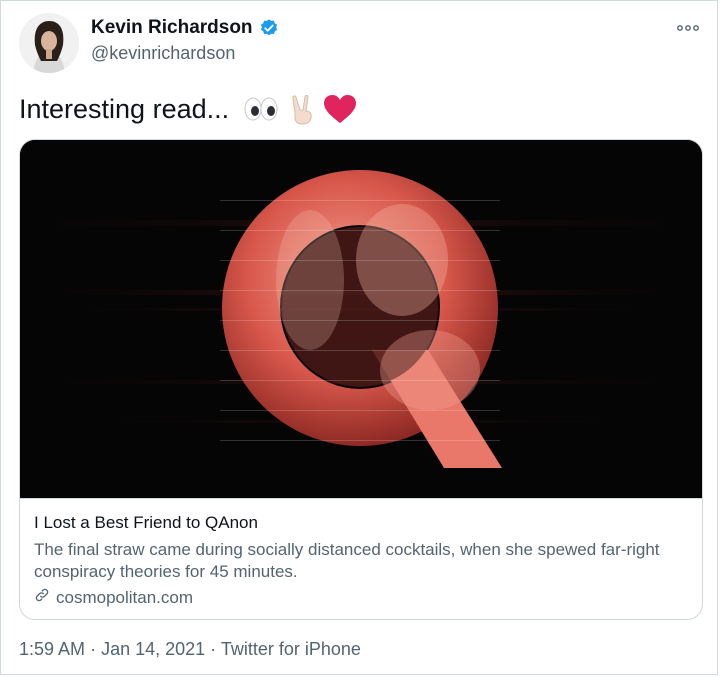  I want to click on avatar, so click(49, 43).